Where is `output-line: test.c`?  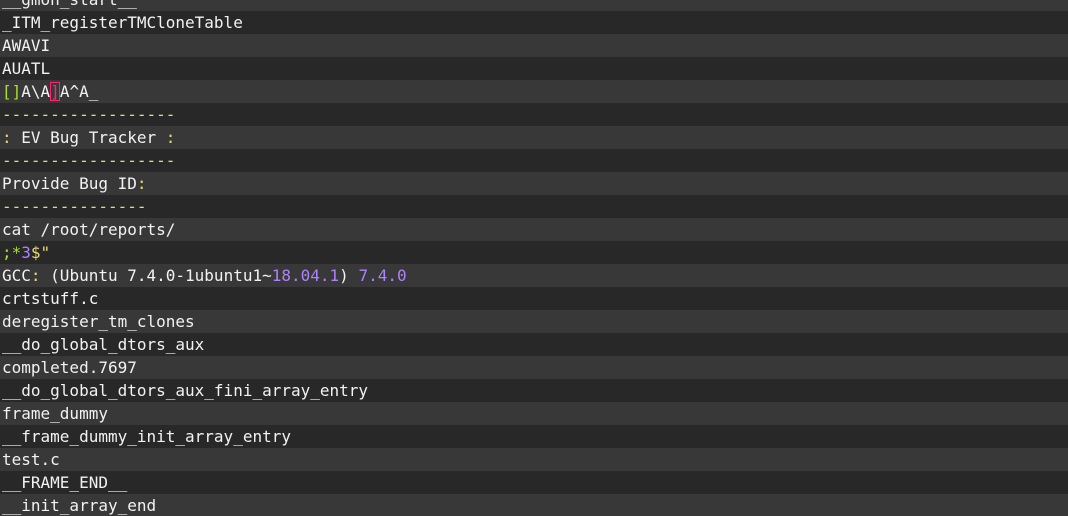 output-line: test.c is located at coordinates (534, 459).